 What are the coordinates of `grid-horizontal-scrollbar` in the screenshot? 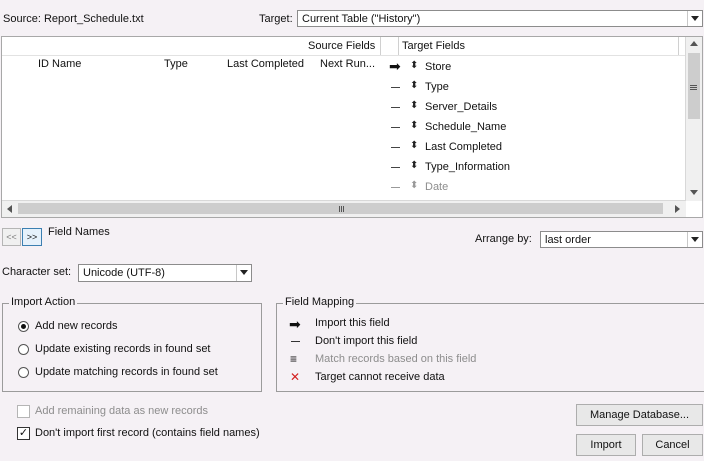 It's located at (344, 208).